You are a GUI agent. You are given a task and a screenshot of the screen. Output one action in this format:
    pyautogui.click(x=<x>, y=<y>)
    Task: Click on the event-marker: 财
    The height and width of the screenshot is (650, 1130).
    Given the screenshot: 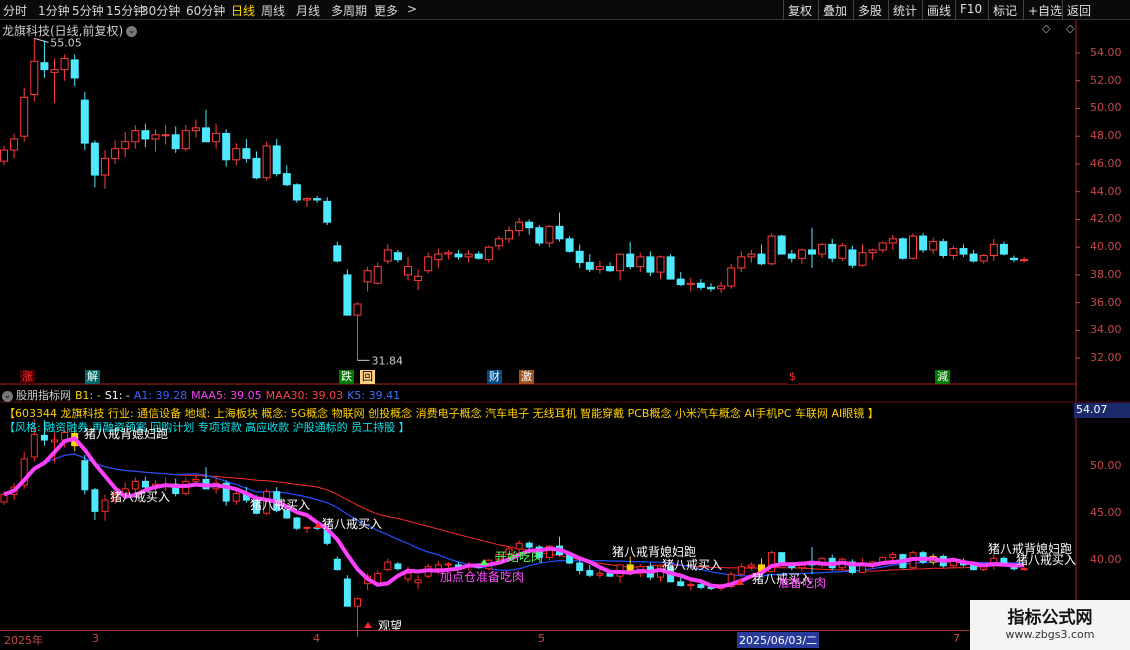 What is the action you would take?
    pyautogui.click(x=494, y=377)
    